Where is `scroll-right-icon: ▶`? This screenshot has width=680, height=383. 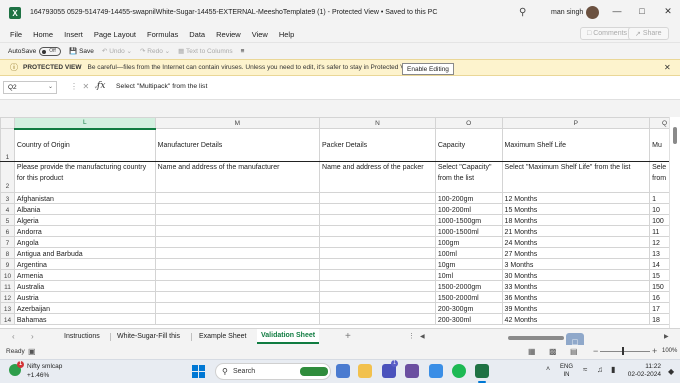
scroll-right-icon: ▶ is located at coordinates (666, 336).